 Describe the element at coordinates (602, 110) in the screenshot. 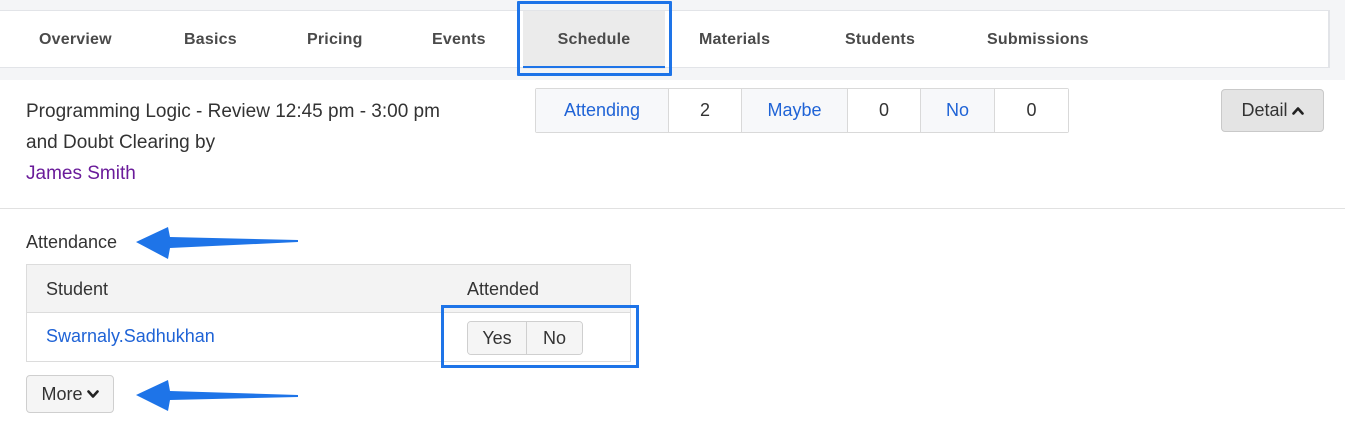

I see `rsvp-attending-button: Attending` at that location.